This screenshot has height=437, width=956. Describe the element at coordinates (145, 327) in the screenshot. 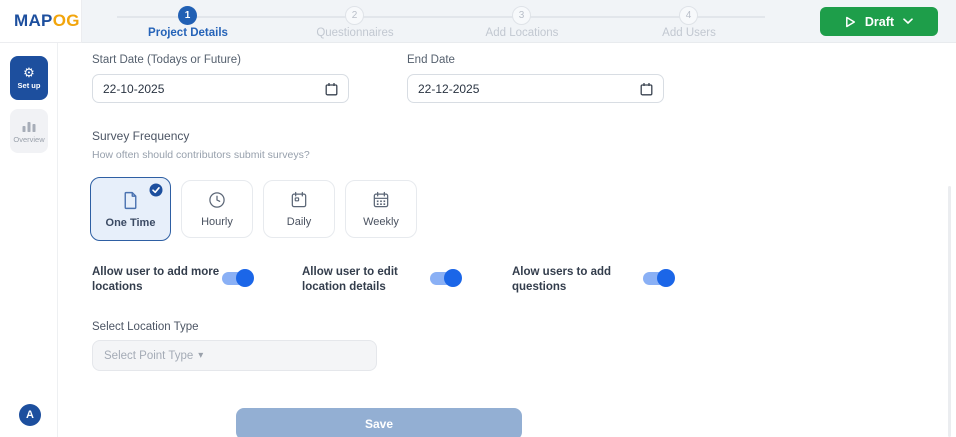

I see `location-type-label: Select Location Type` at that location.